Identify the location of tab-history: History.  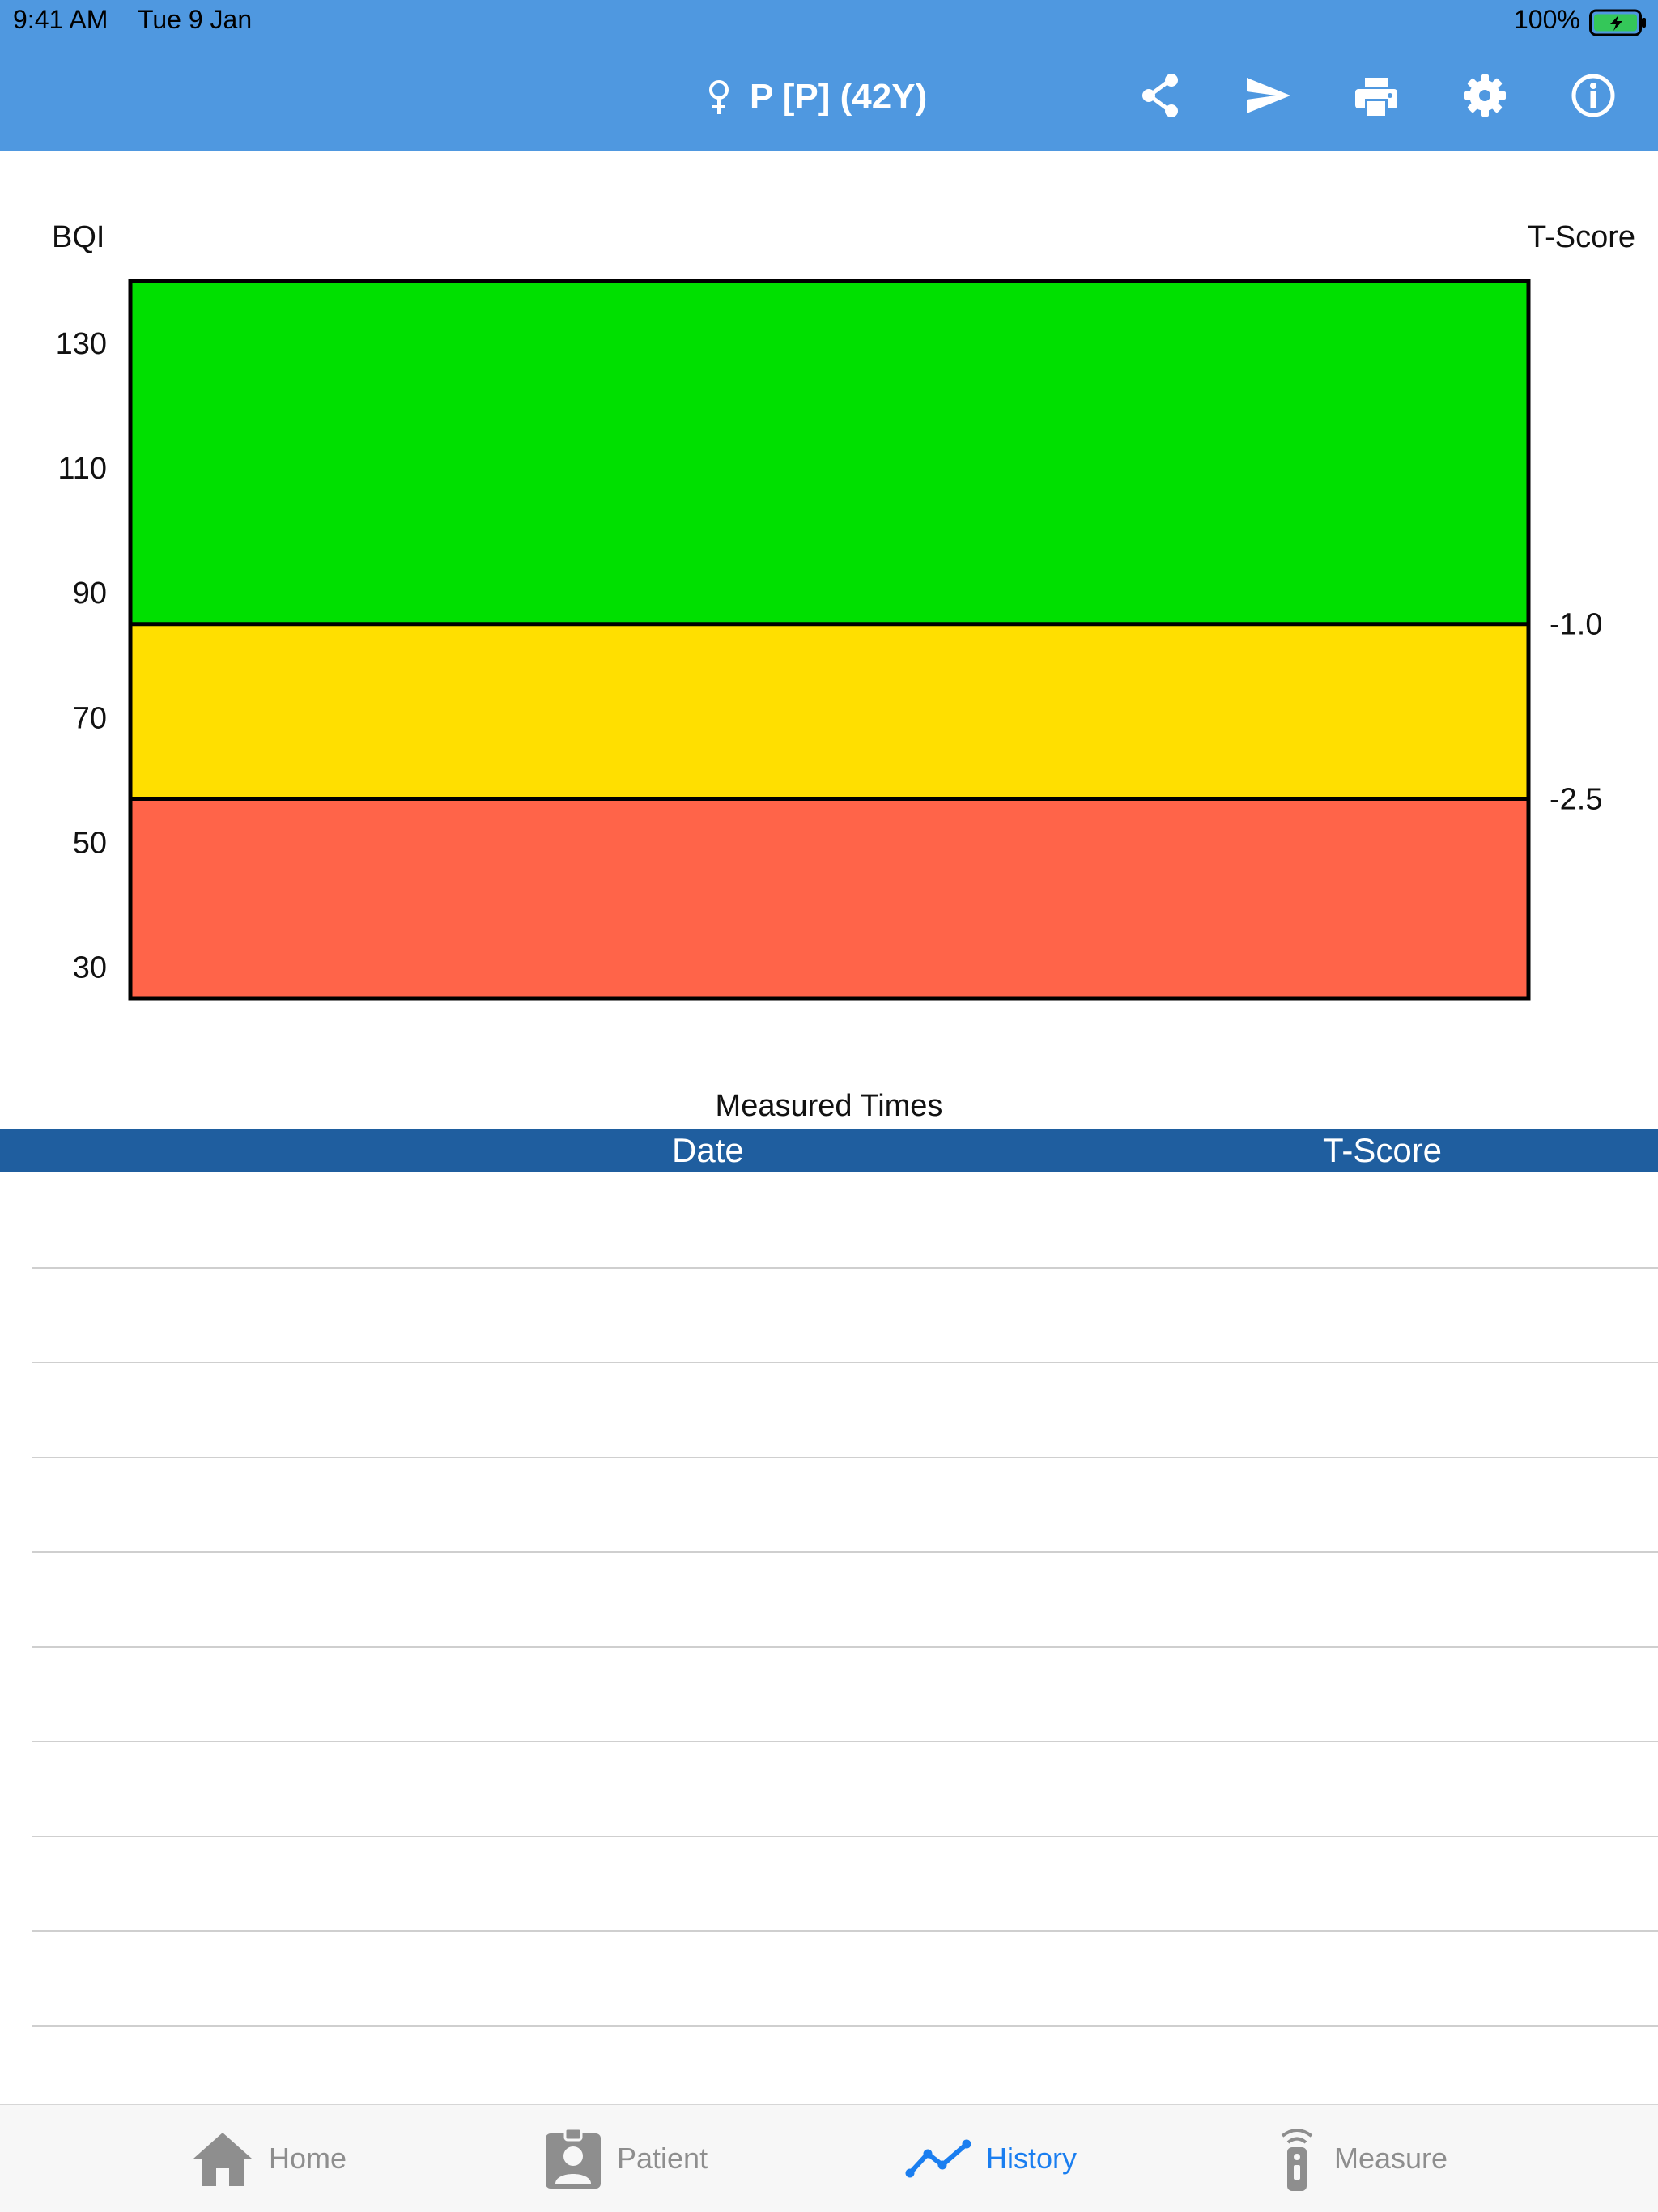
(991, 2159).